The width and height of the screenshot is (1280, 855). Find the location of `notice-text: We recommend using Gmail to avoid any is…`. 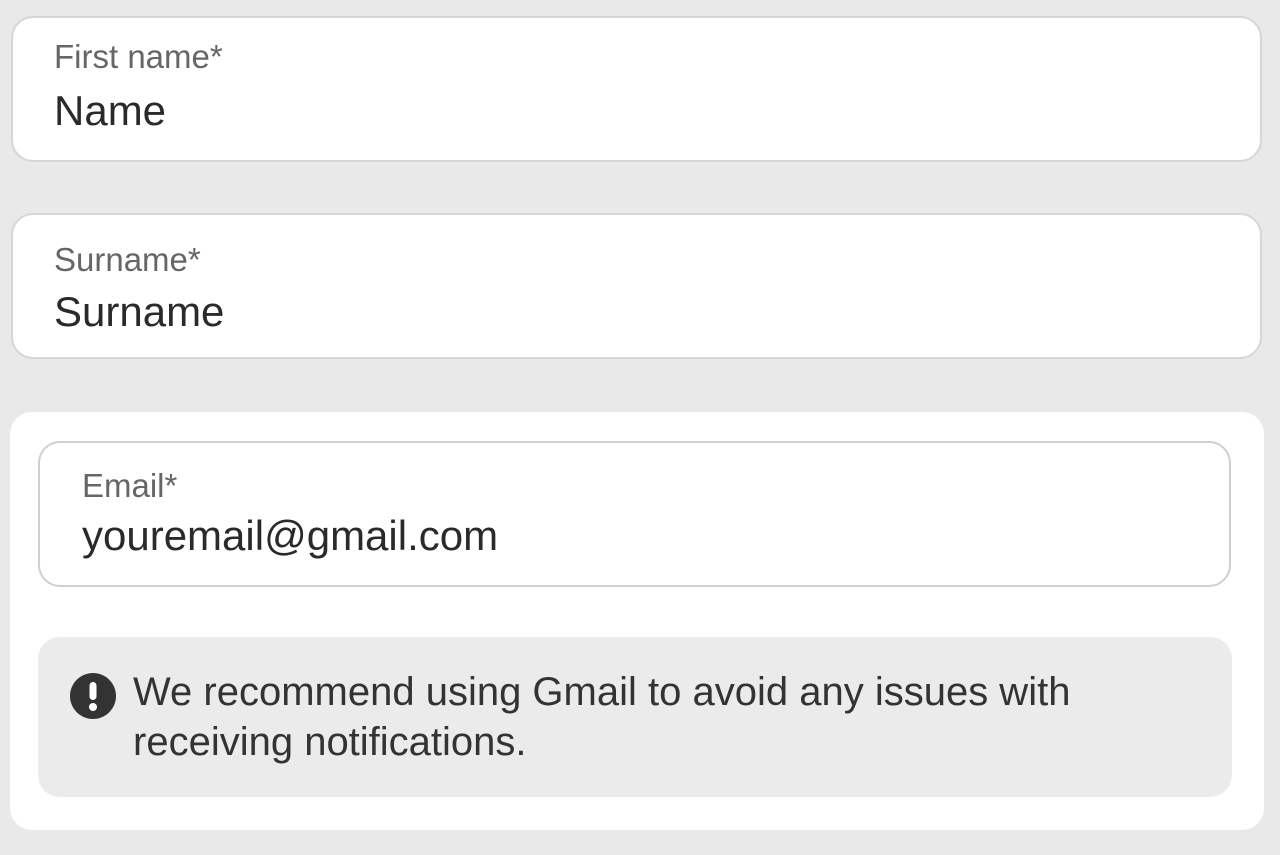

notice-text: We recommend using Gmail to avoid any is… is located at coordinates (602, 717).